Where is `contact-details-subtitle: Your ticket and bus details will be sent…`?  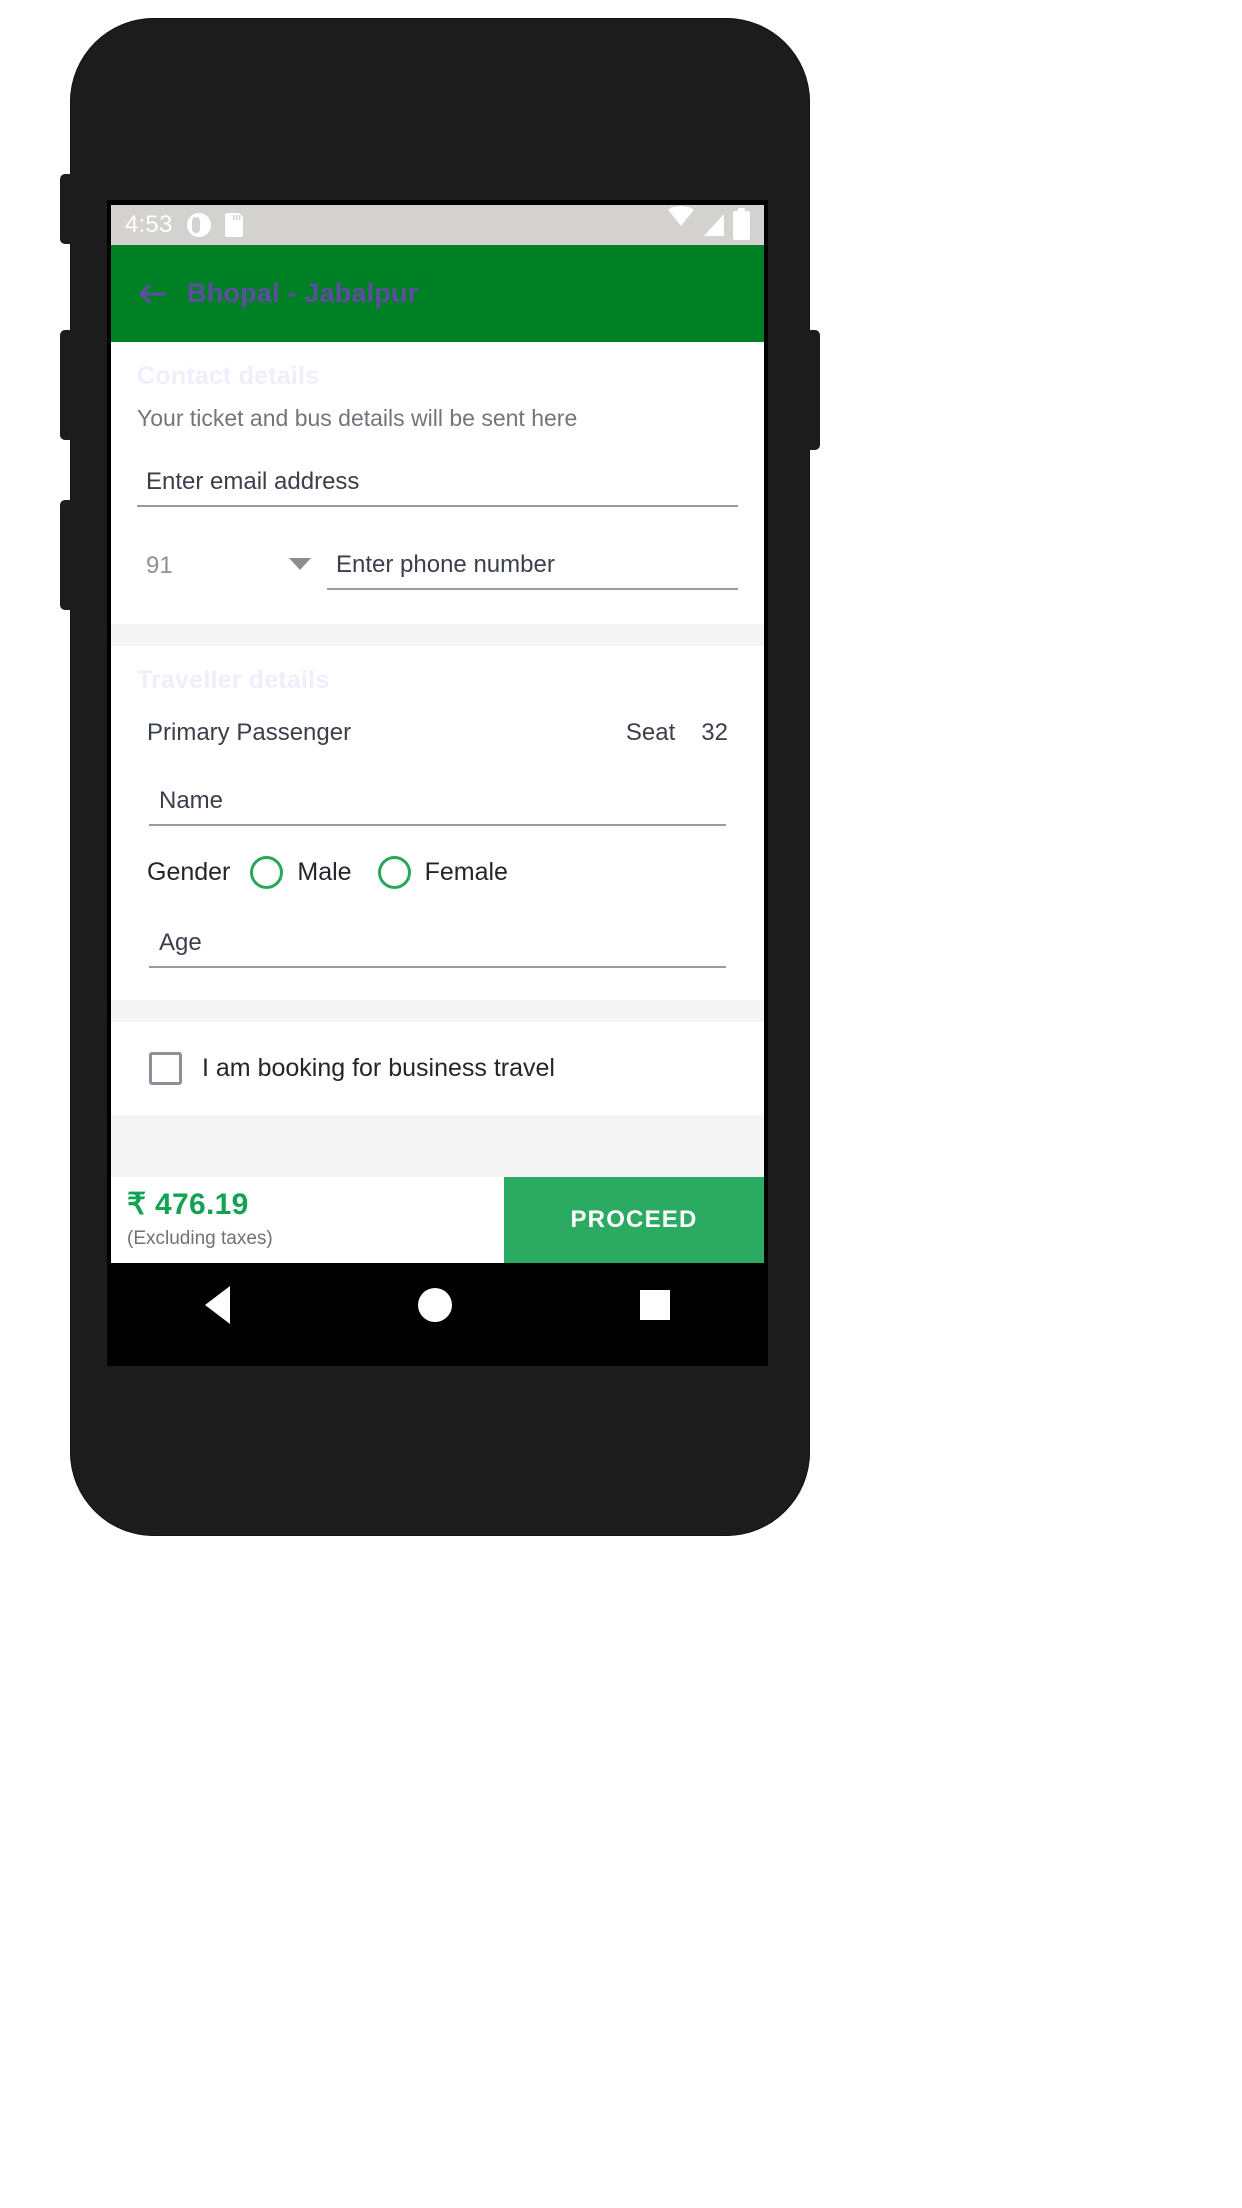
contact-details-subtitle: Your ticket and bus details will be sent… is located at coordinates (357, 418).